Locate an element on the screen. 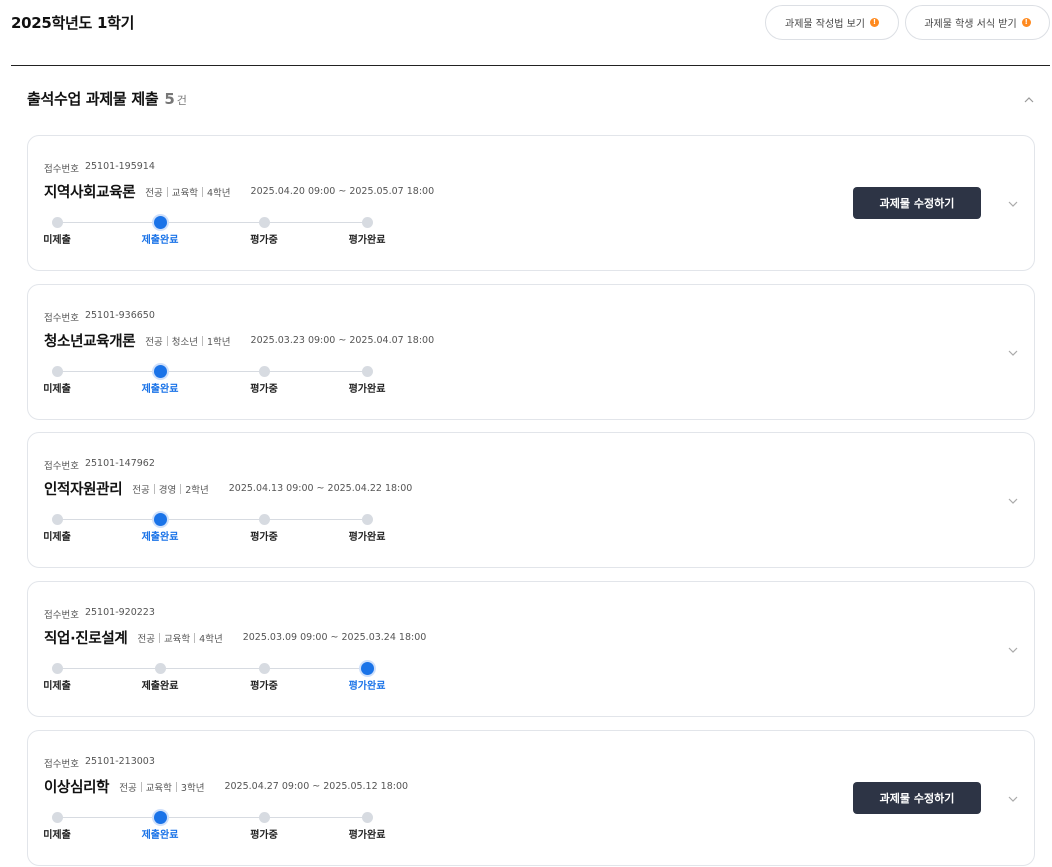 Image resolution: width=1052 pixels, height=867 pixels. course-meta: 전공 교육학 4학년 is located at coordinates (180, 638).